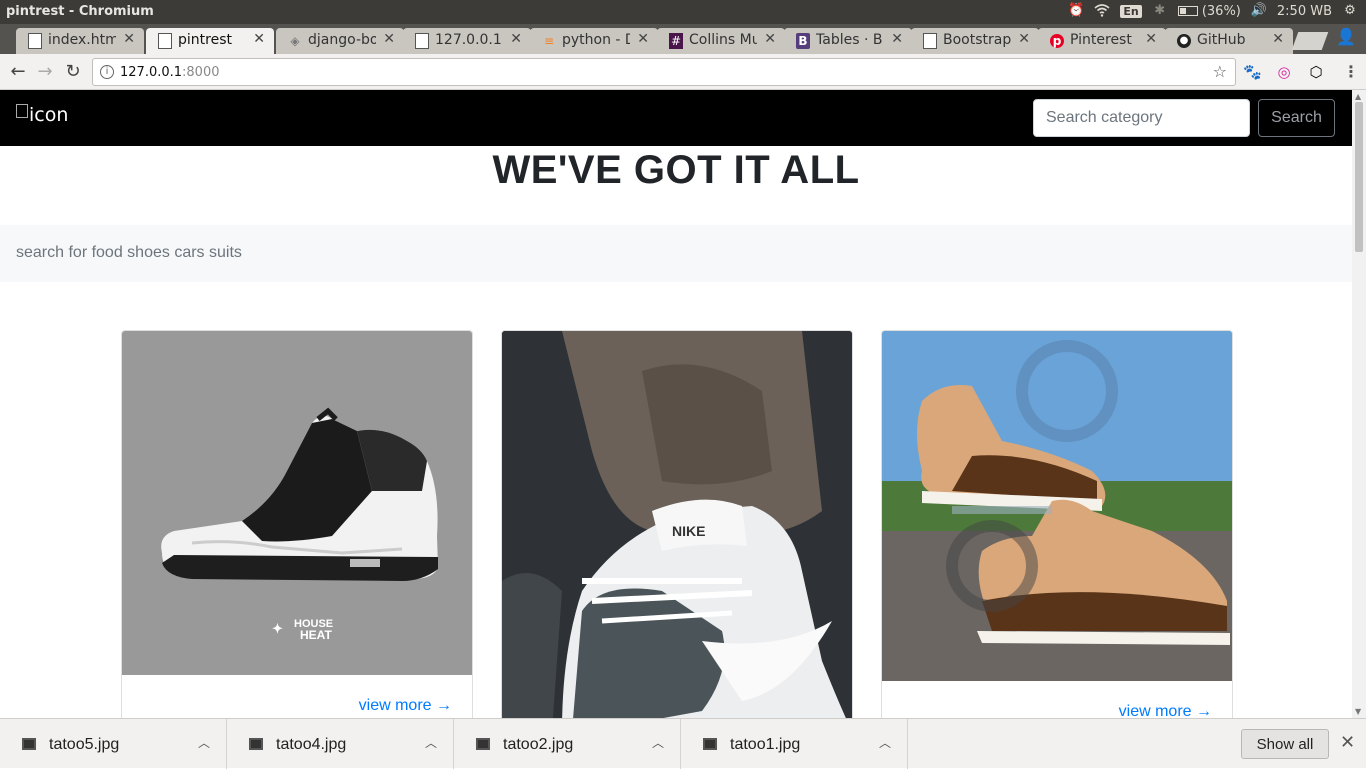  Describe the element at coordinates (676, 118) in the screenshot. I see `site-navbar: icon Search` at that location.